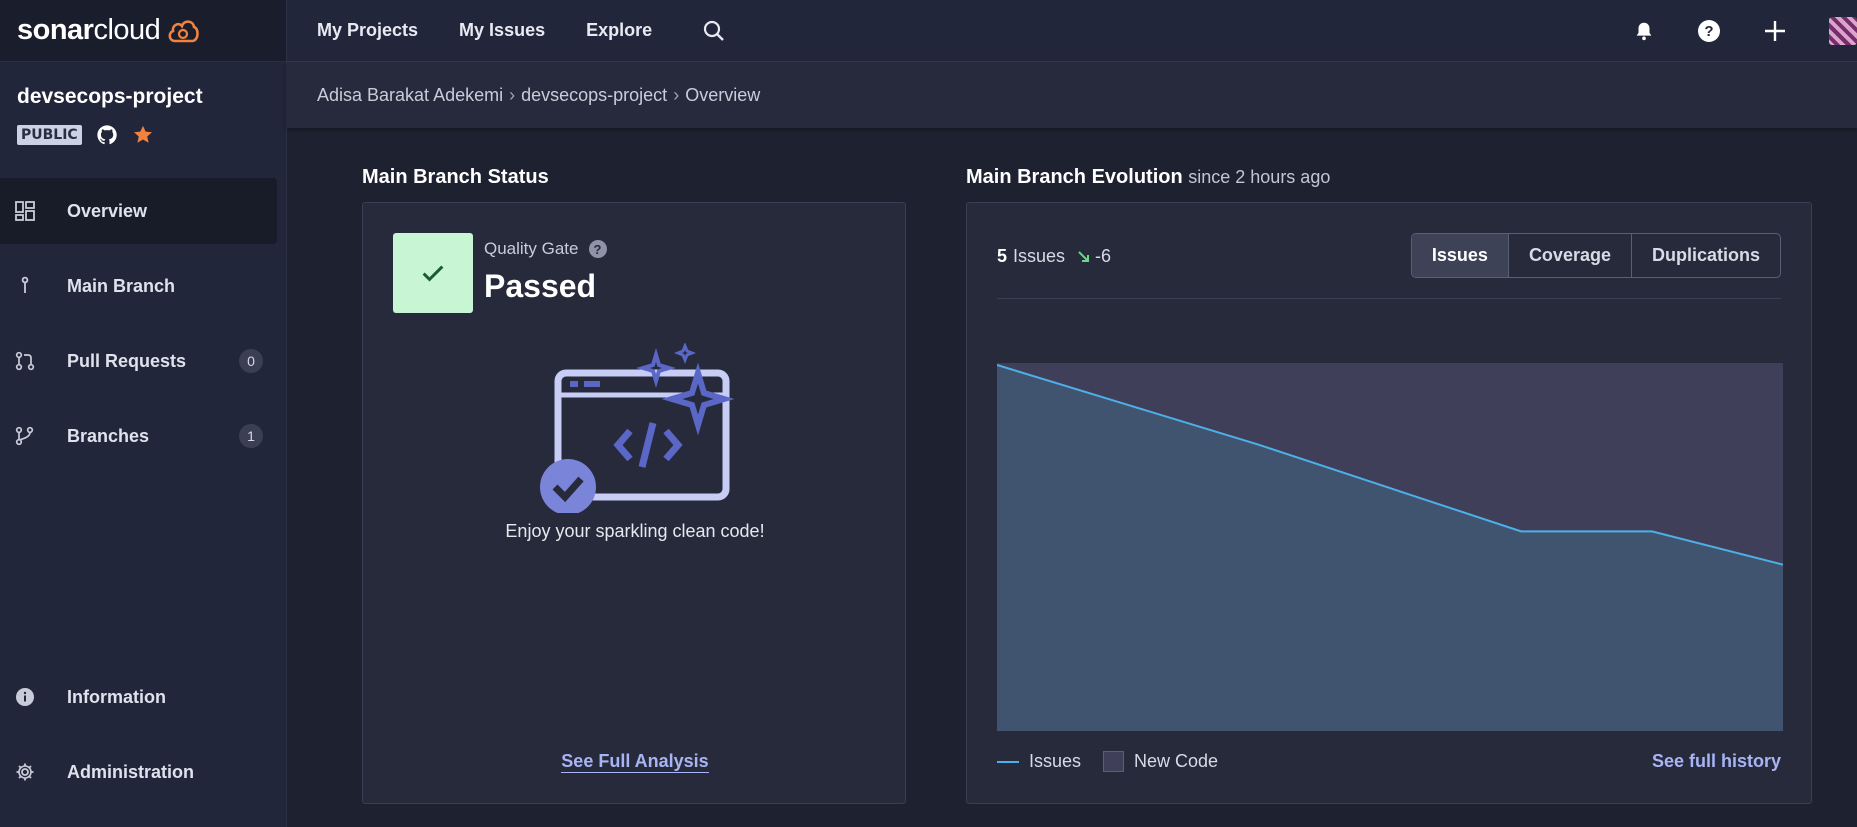  I want to click on logo-bold: sonar, so click(55, 30).